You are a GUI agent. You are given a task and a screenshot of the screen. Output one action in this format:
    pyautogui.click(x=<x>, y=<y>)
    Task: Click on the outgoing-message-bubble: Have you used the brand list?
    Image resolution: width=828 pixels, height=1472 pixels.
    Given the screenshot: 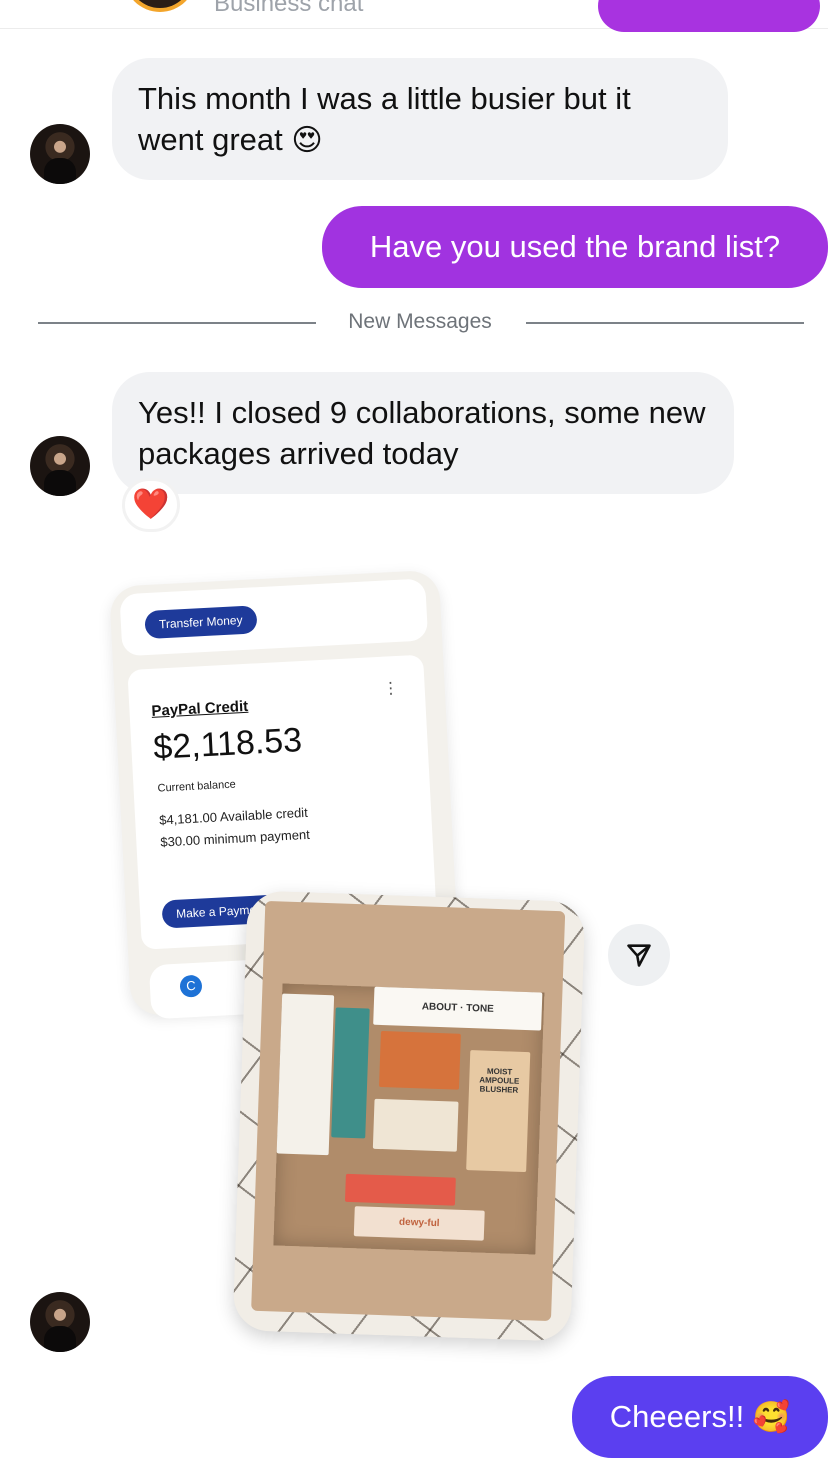 What is the action you would take?
    pyautogui.click(x=575, y=247)
    